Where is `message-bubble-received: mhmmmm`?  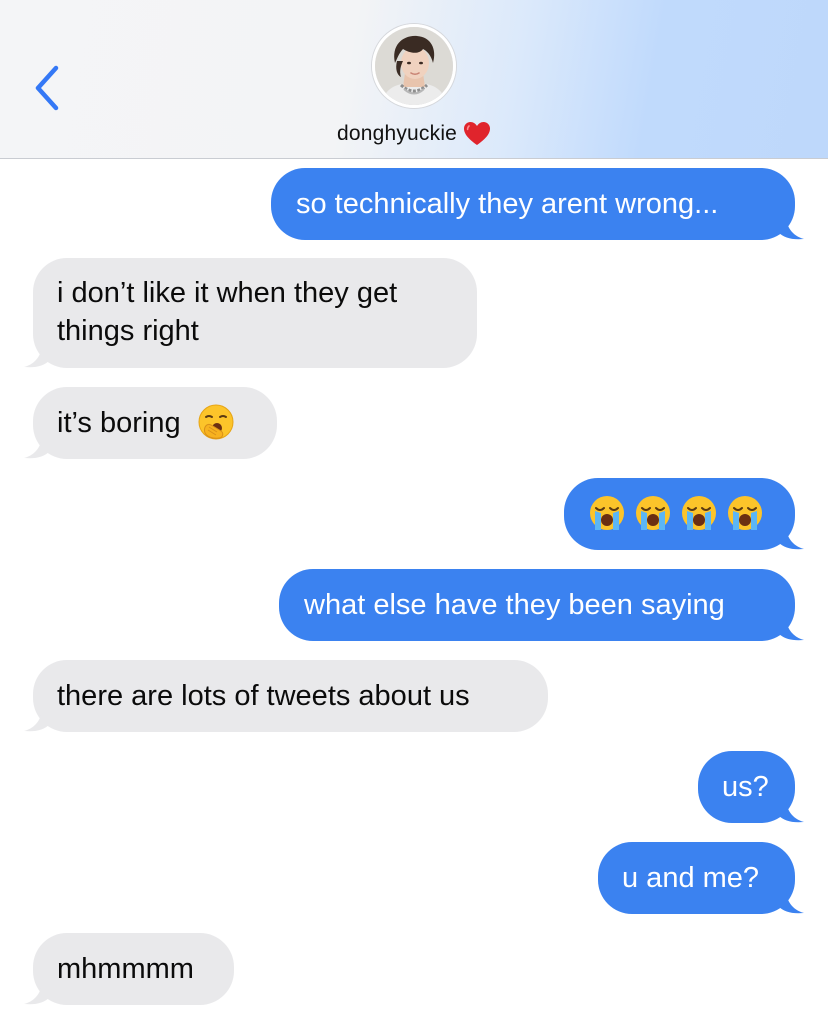
message-bubble-received: mhmmmm is located at coordinates (129, 969).